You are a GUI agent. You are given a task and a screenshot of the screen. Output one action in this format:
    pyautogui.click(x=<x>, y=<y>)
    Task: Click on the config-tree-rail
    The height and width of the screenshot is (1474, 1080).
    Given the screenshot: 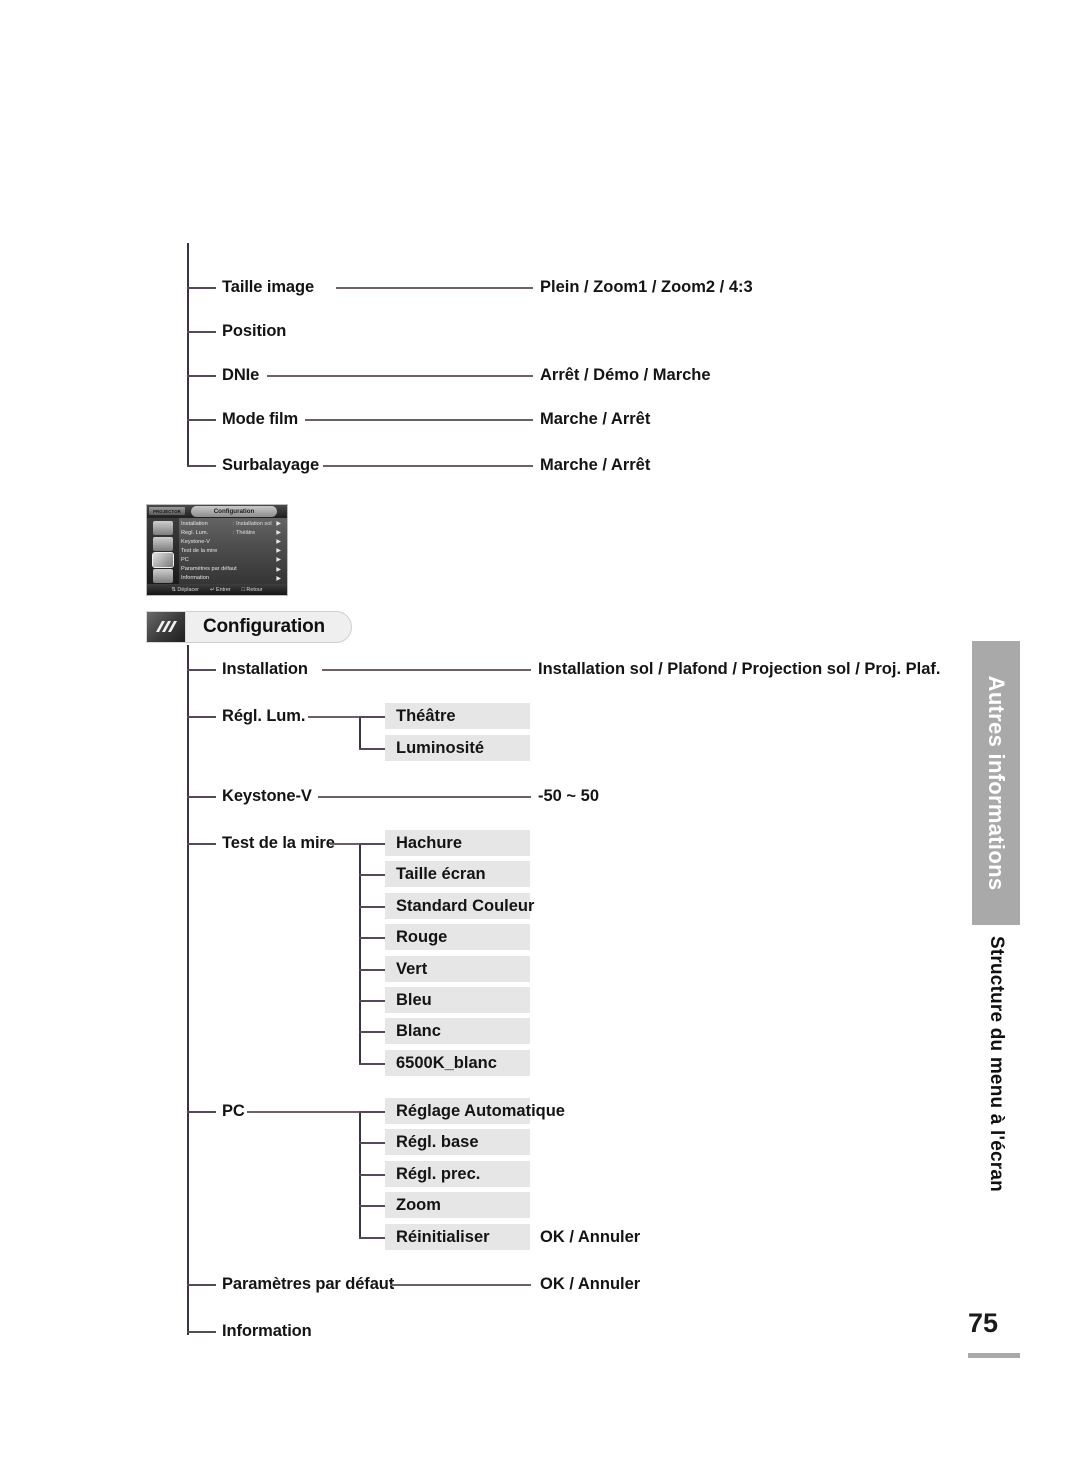 What is the action you would take?
    pyautogui.click(x=188, y=990)
    